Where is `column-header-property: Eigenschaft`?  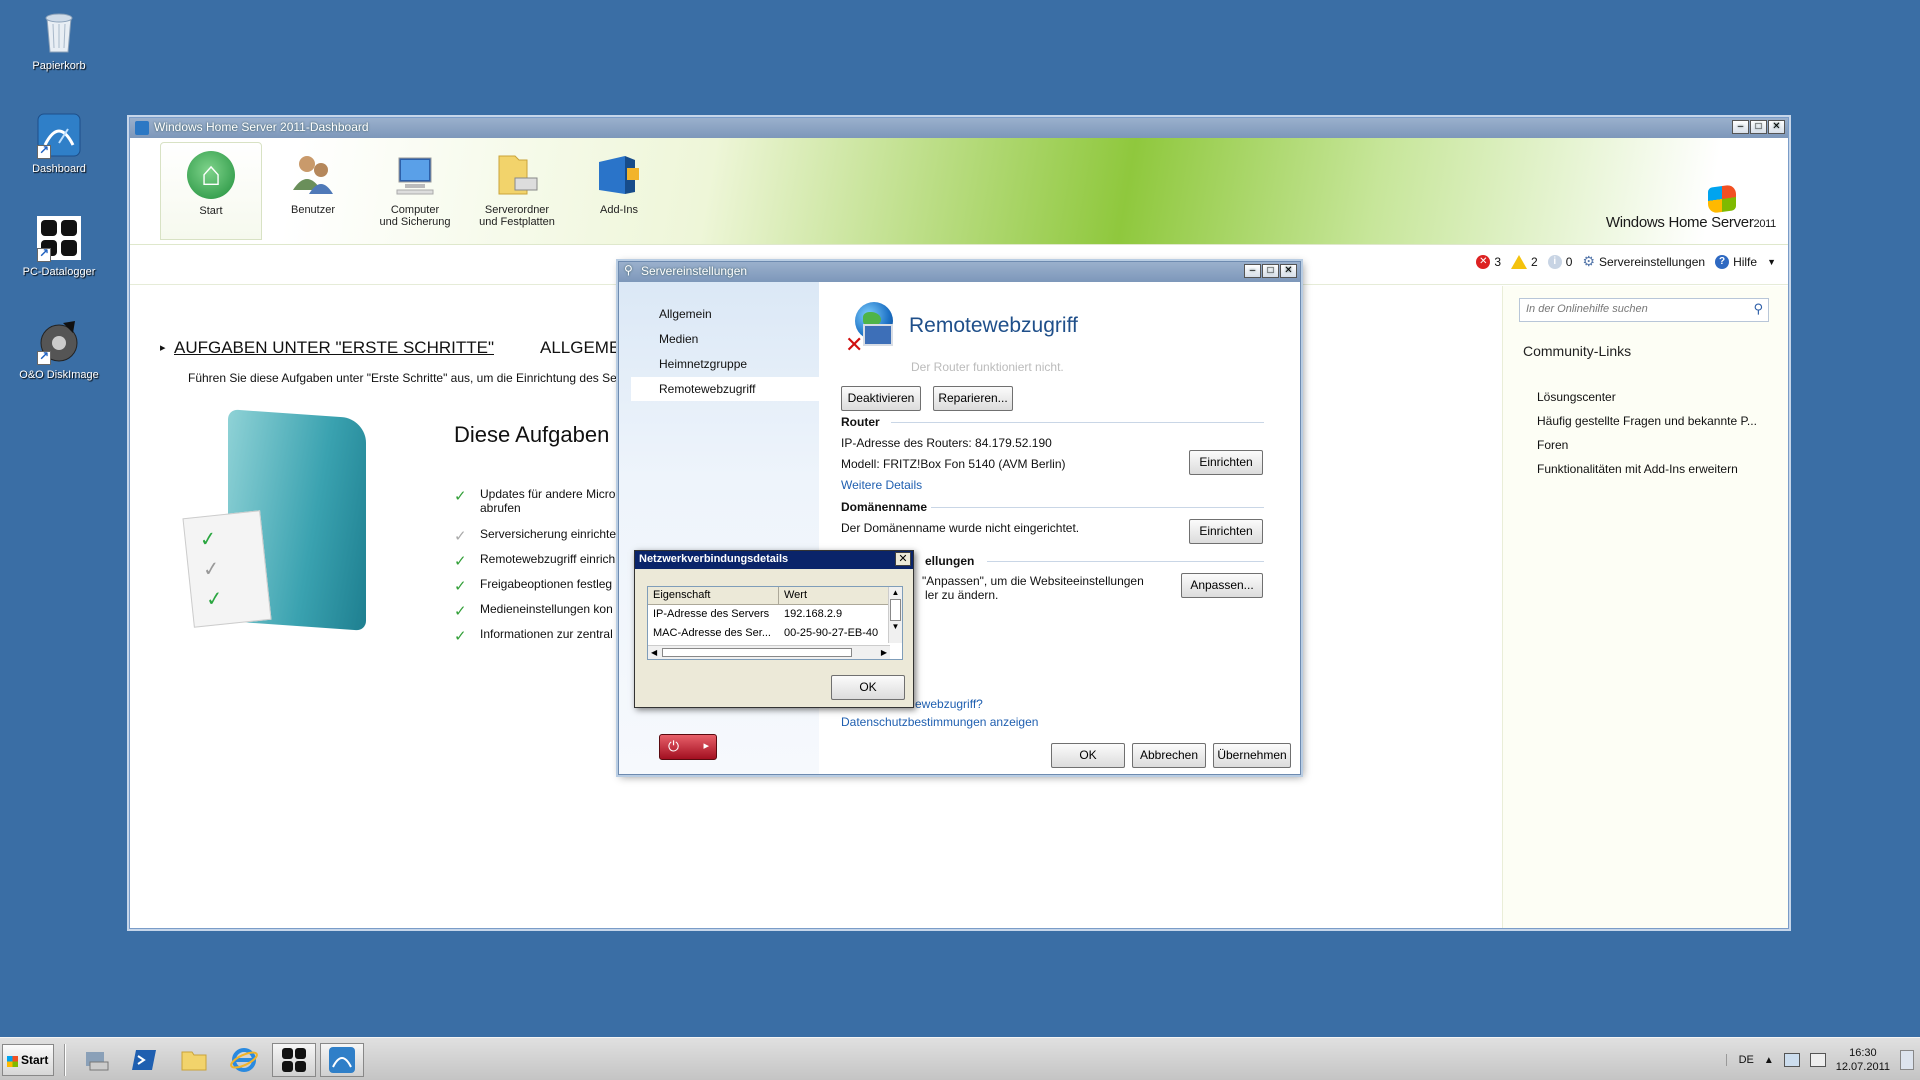
column-header-property: Eigenschaft is located at coordinates (713, 595).